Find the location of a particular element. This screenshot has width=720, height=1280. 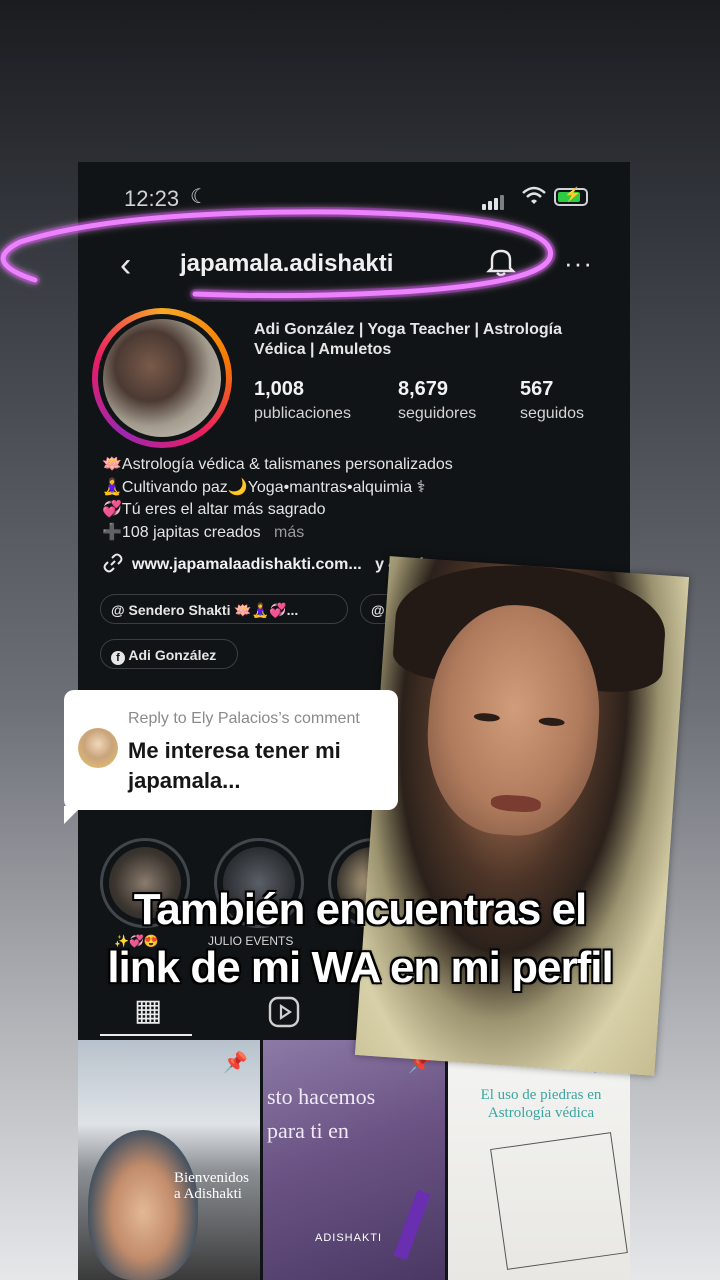

neon-highlight-ring is located at coordinates (278, 253).